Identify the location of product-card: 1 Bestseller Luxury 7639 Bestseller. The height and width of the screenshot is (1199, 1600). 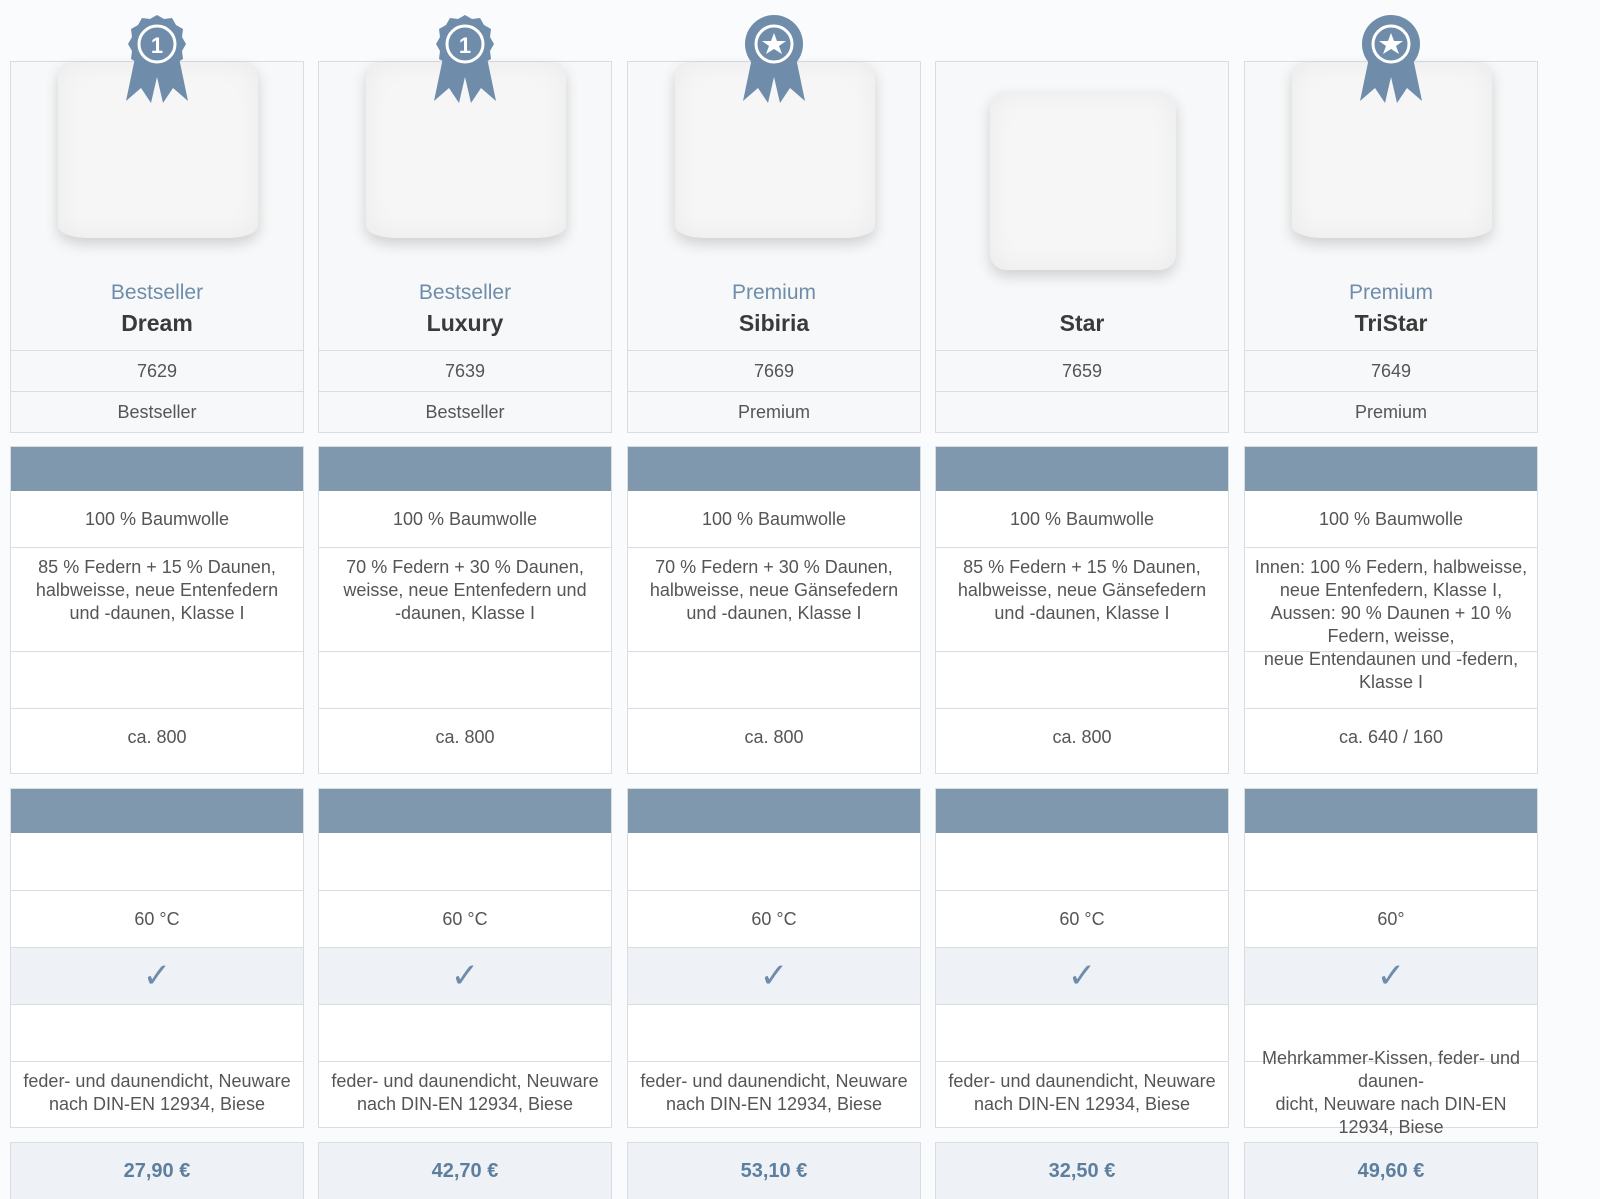
(465, 224).